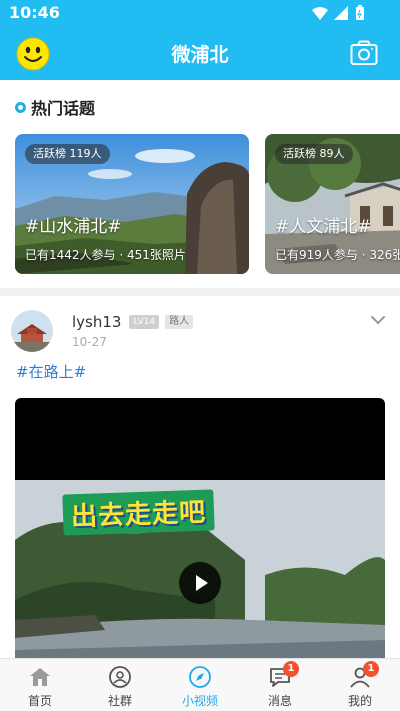 The width and height of the screenshot is (400, 711). Describe the element at coordinates (341, 13) in the screenshot. I see `signal-icon` at that location.